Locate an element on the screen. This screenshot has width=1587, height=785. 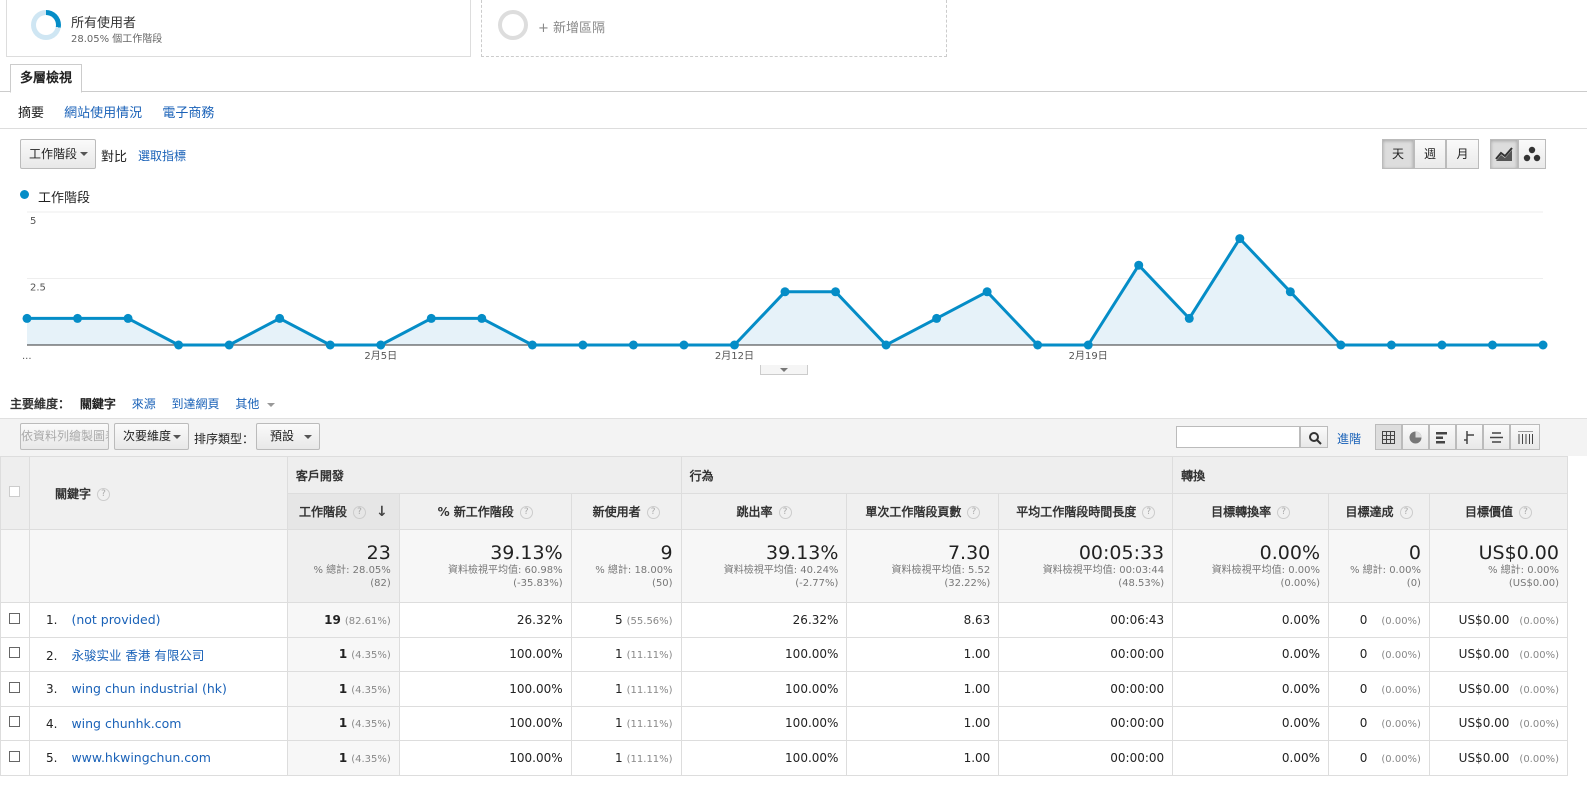
performance-view-button is located at coordinates (1442, 437).